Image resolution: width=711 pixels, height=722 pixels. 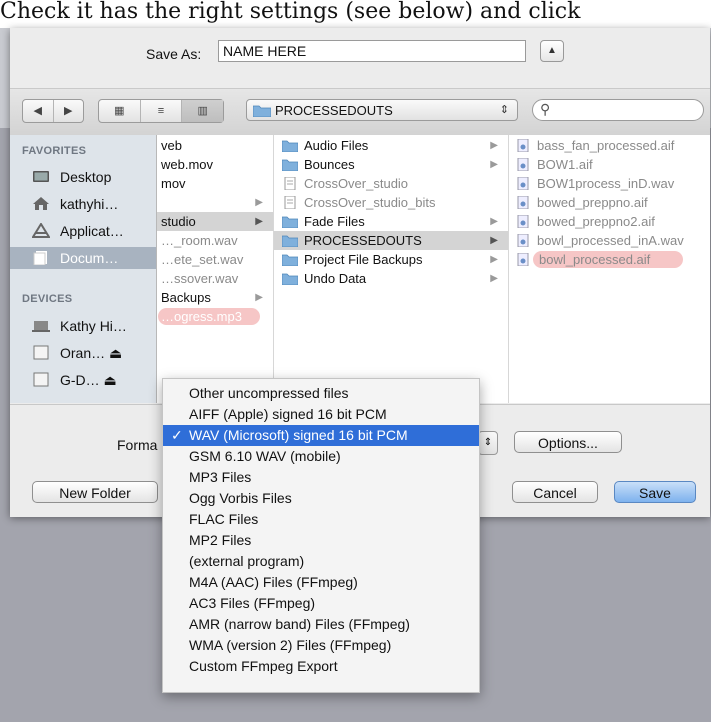 What do you see at coordinates (321, 456) in the screenshot?
I see `format-menu-item: GSM 6.10 WAV (mobile)` at bounding box center [321, 456].